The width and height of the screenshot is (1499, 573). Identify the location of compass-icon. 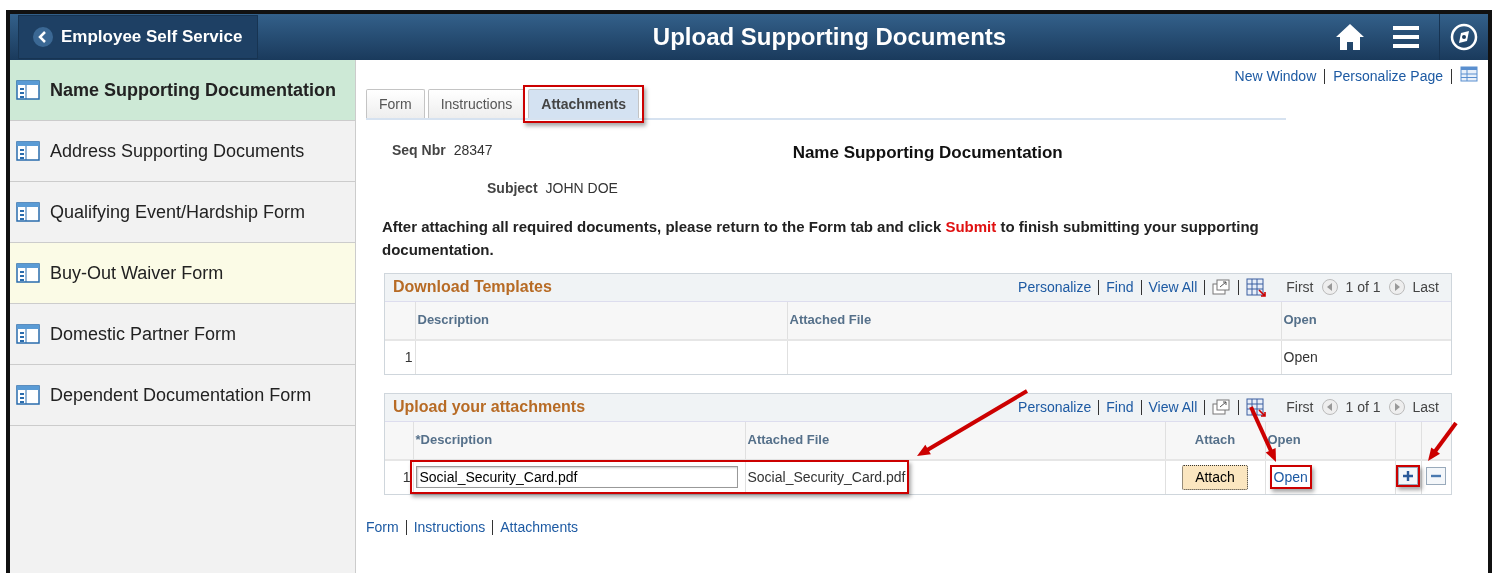
(1464, 37).